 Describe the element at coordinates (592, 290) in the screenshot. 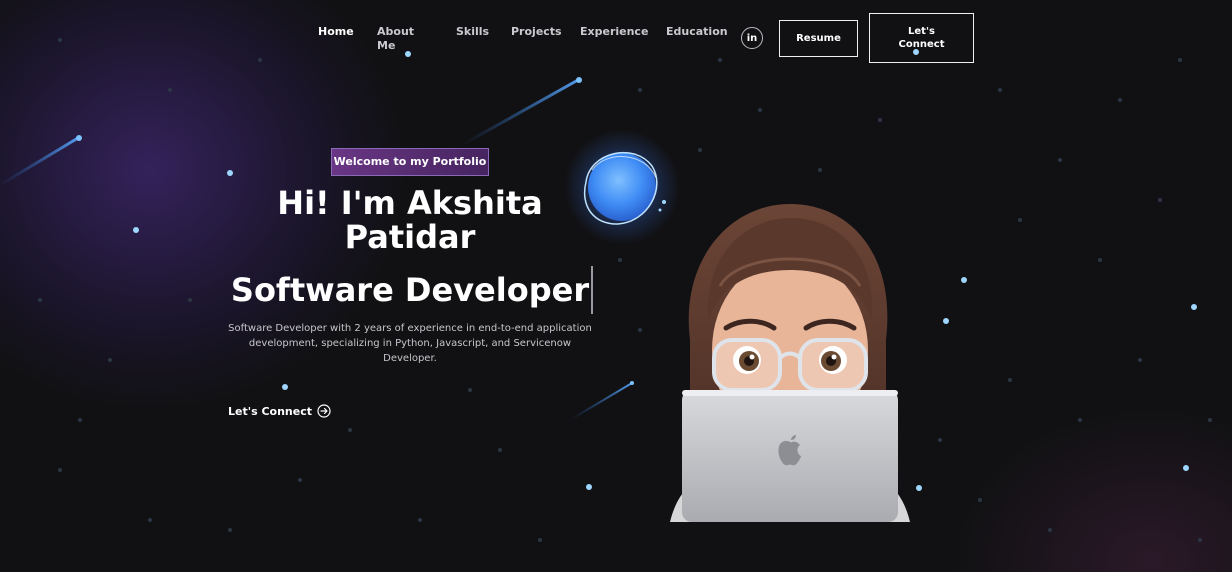

I see `typing-cursor` at that location.